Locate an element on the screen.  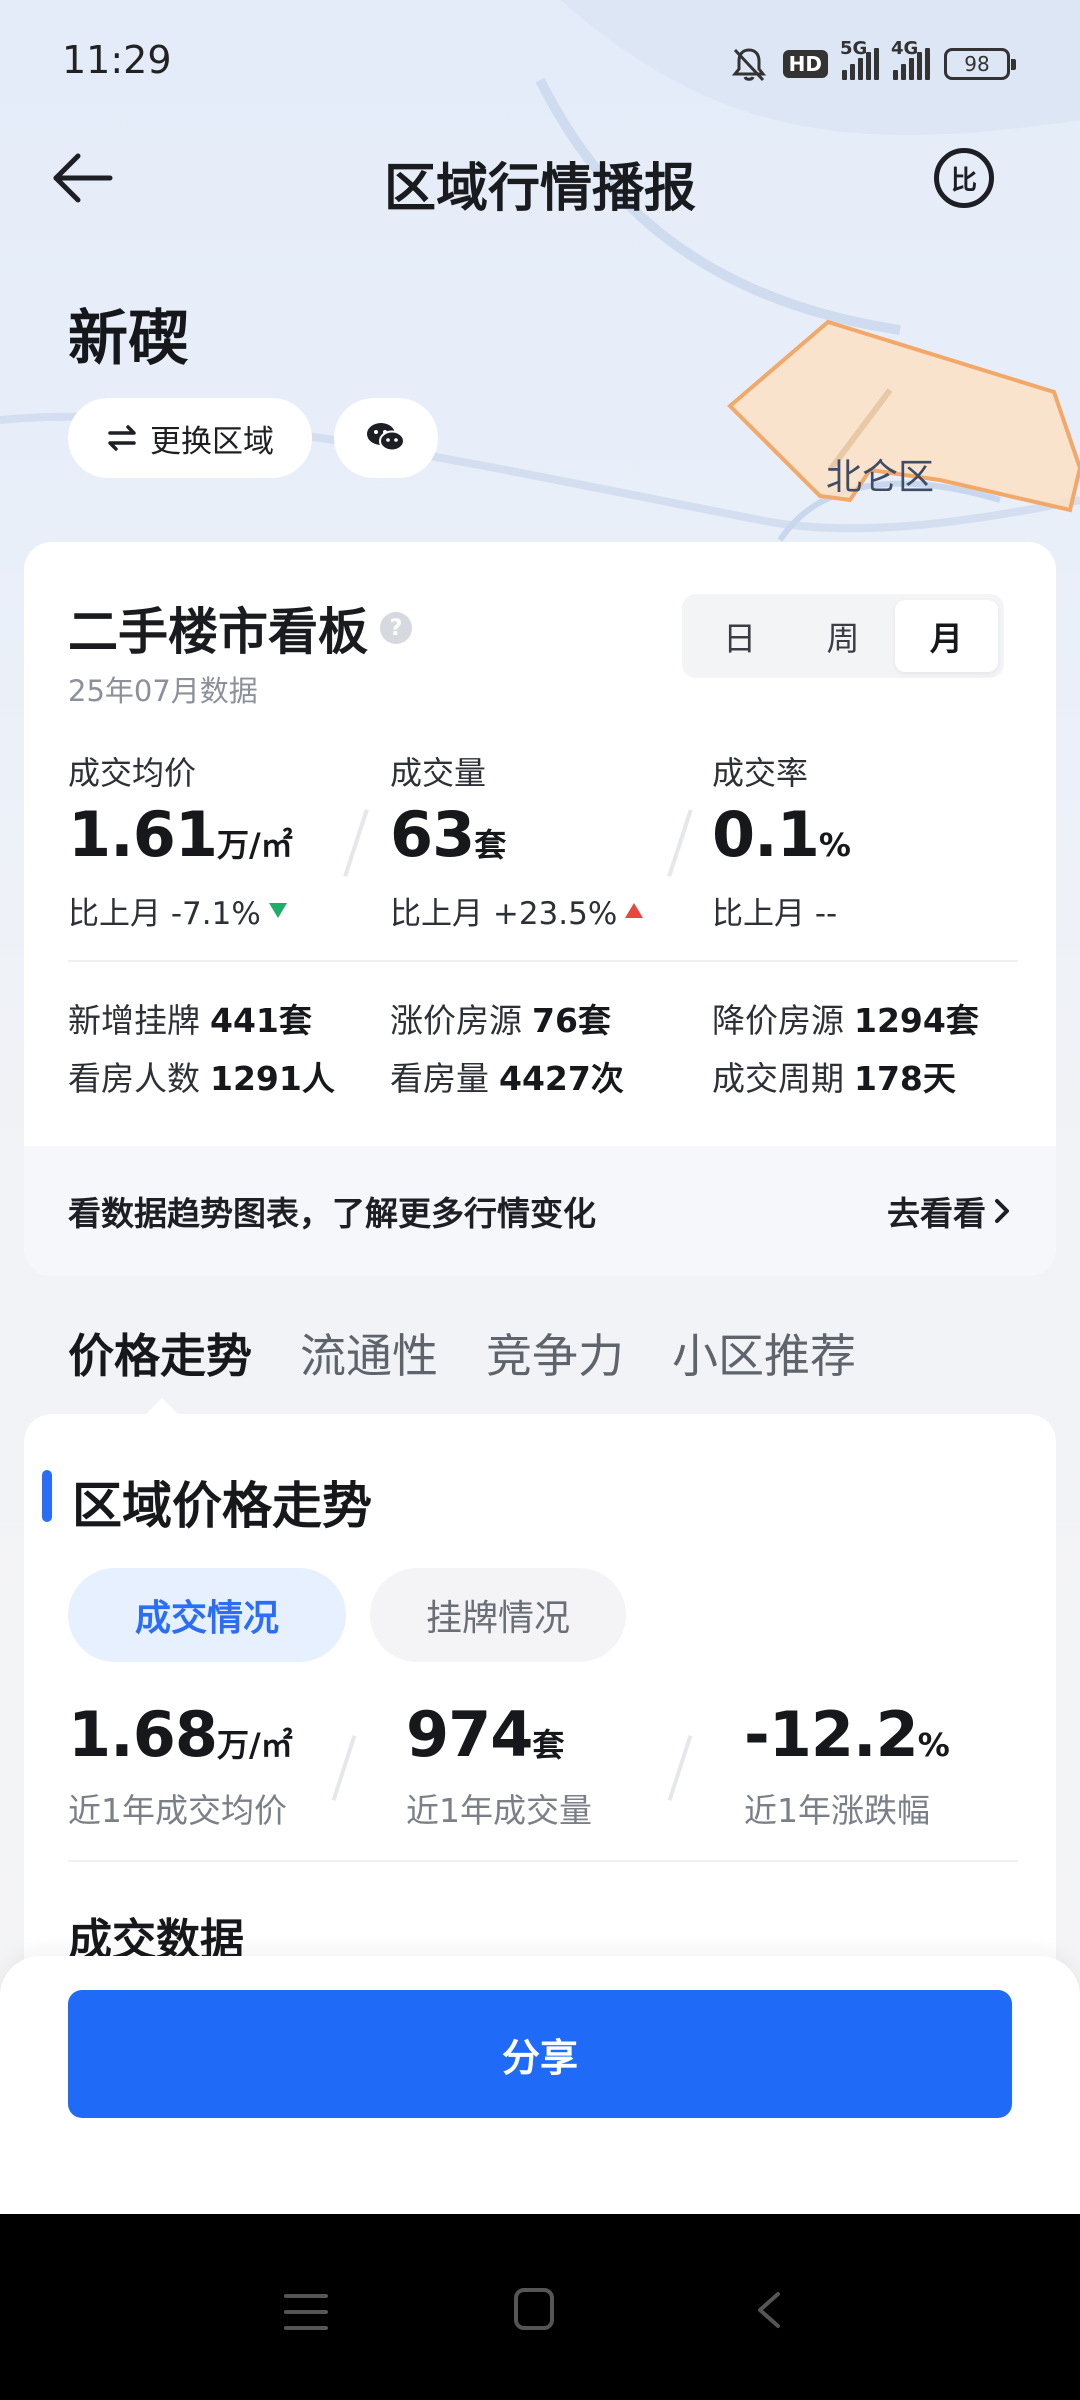
battery-level: 98 is located at coordinates (977, 64).